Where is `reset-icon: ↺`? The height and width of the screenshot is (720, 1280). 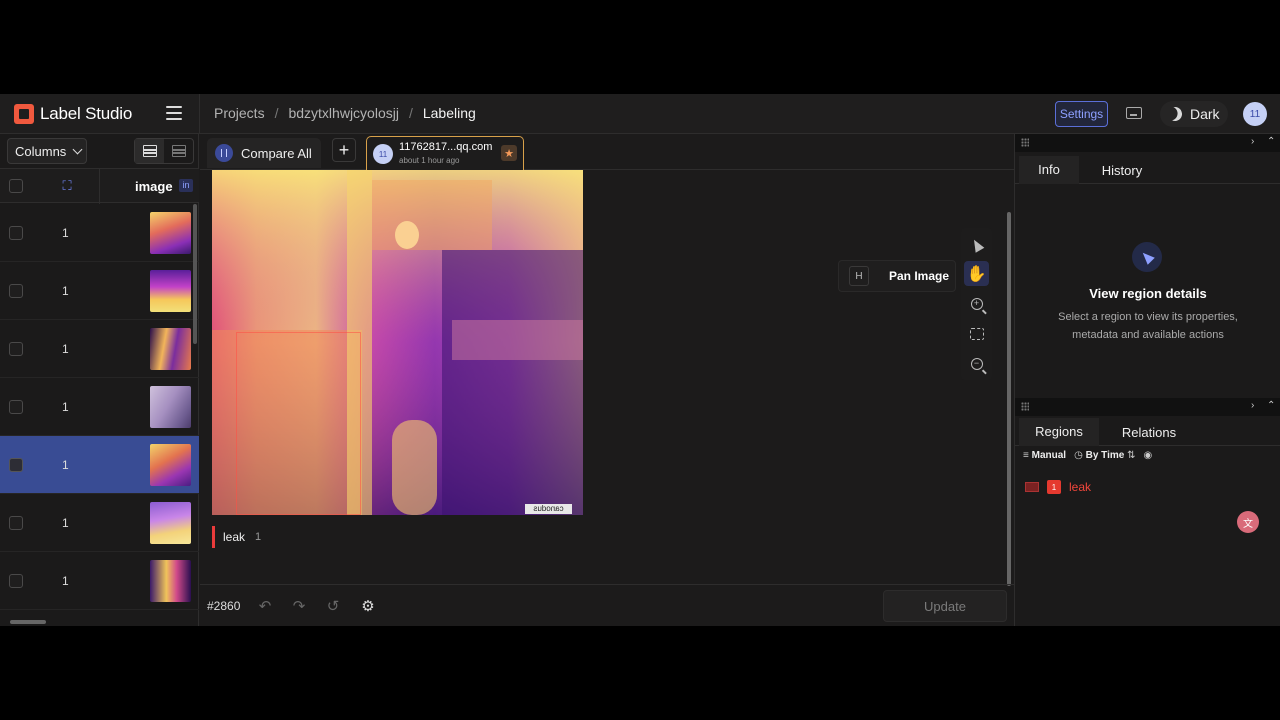 reset-icon: ↺ is located at coordinates (333, 606).